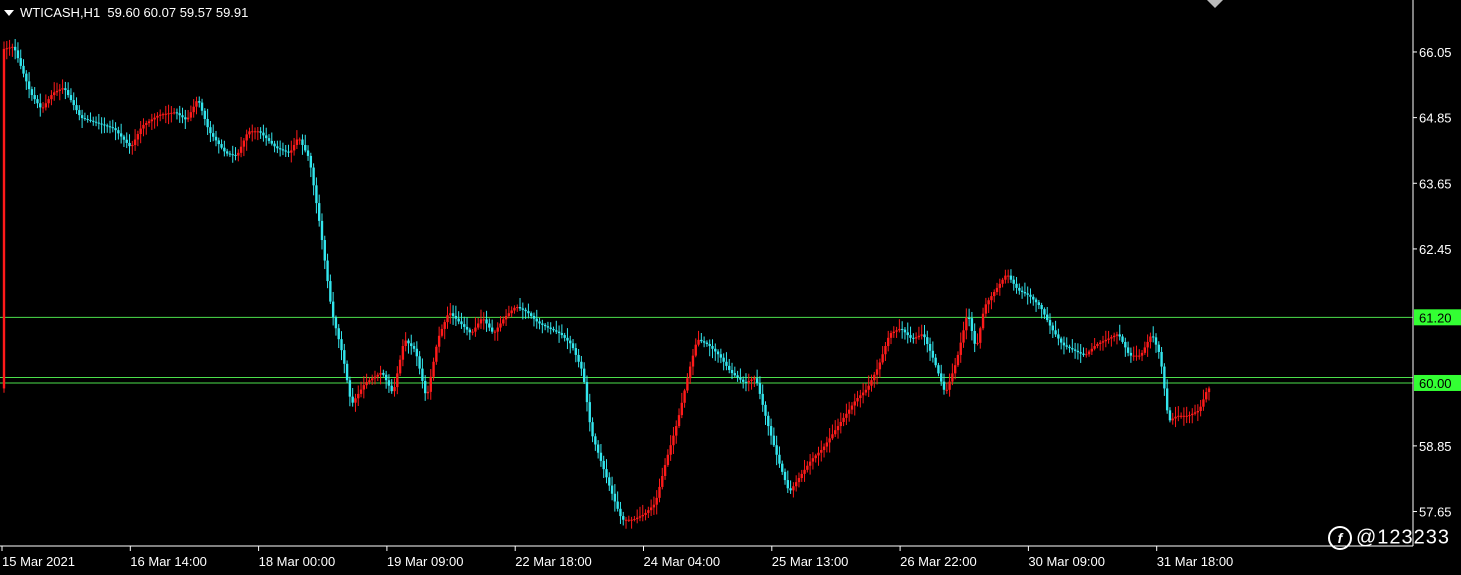  Describe the element at coordinates (1435, 183) in the screenshot. I see `y-tick-label: 63.65` at that location.